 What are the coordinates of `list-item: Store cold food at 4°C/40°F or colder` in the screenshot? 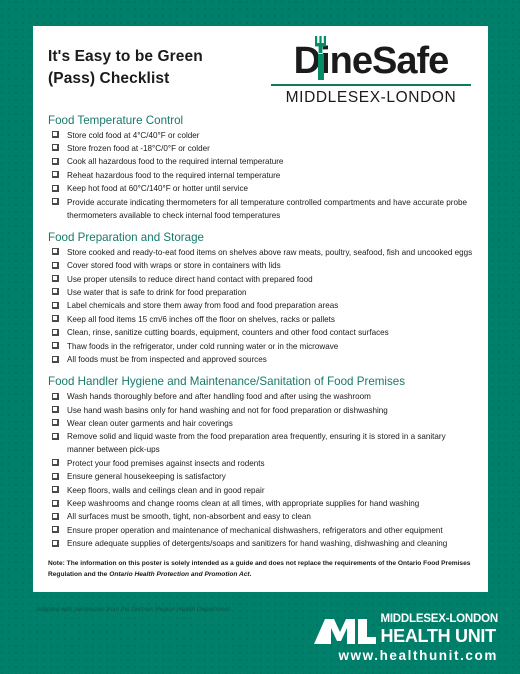 It's located at (261, 135).